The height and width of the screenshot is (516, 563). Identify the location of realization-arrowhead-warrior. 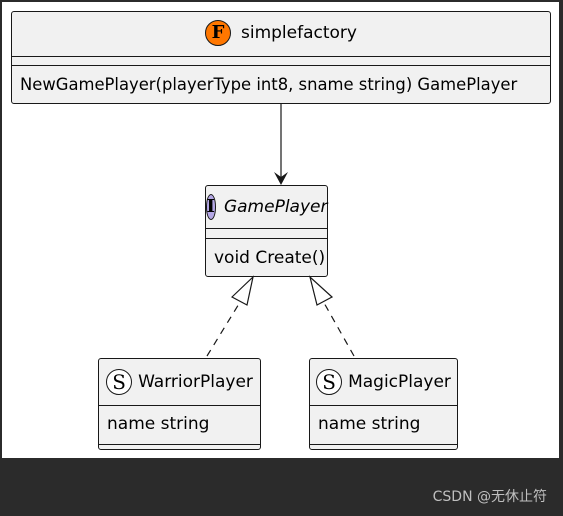
(242, 290).